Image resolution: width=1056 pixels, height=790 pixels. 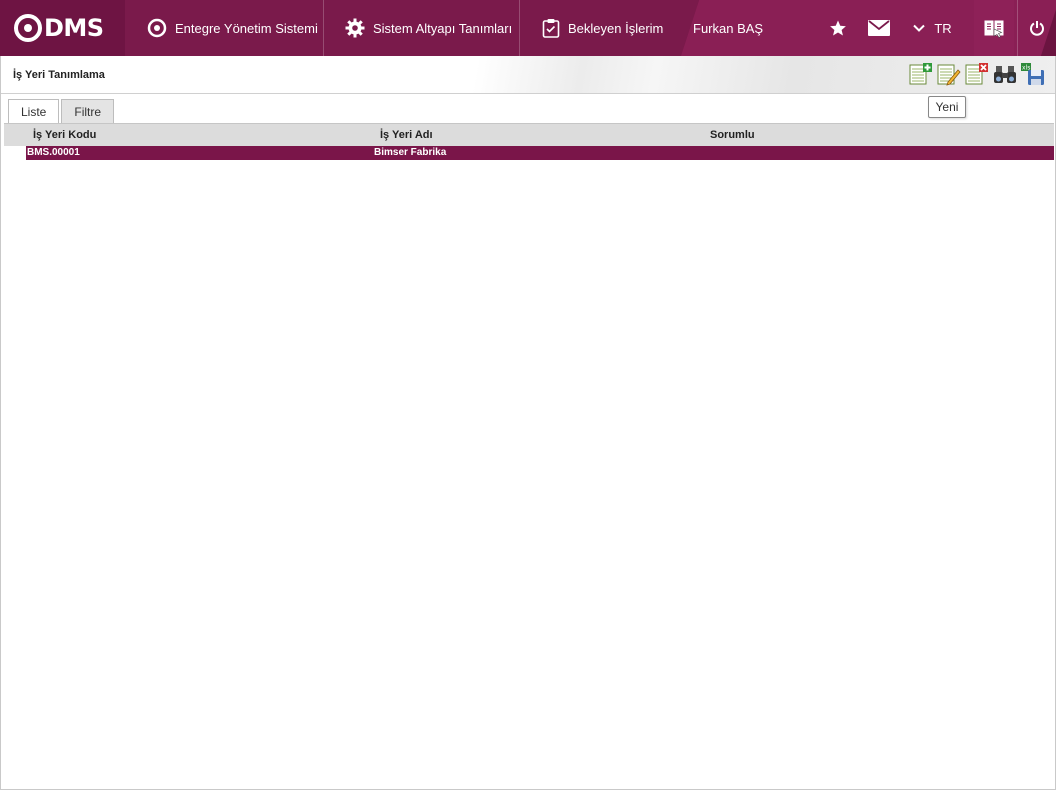 What do you see at coordinates (879, 28) in the screenshot?
I see `mail-icon` at bounding box center [879, 28].